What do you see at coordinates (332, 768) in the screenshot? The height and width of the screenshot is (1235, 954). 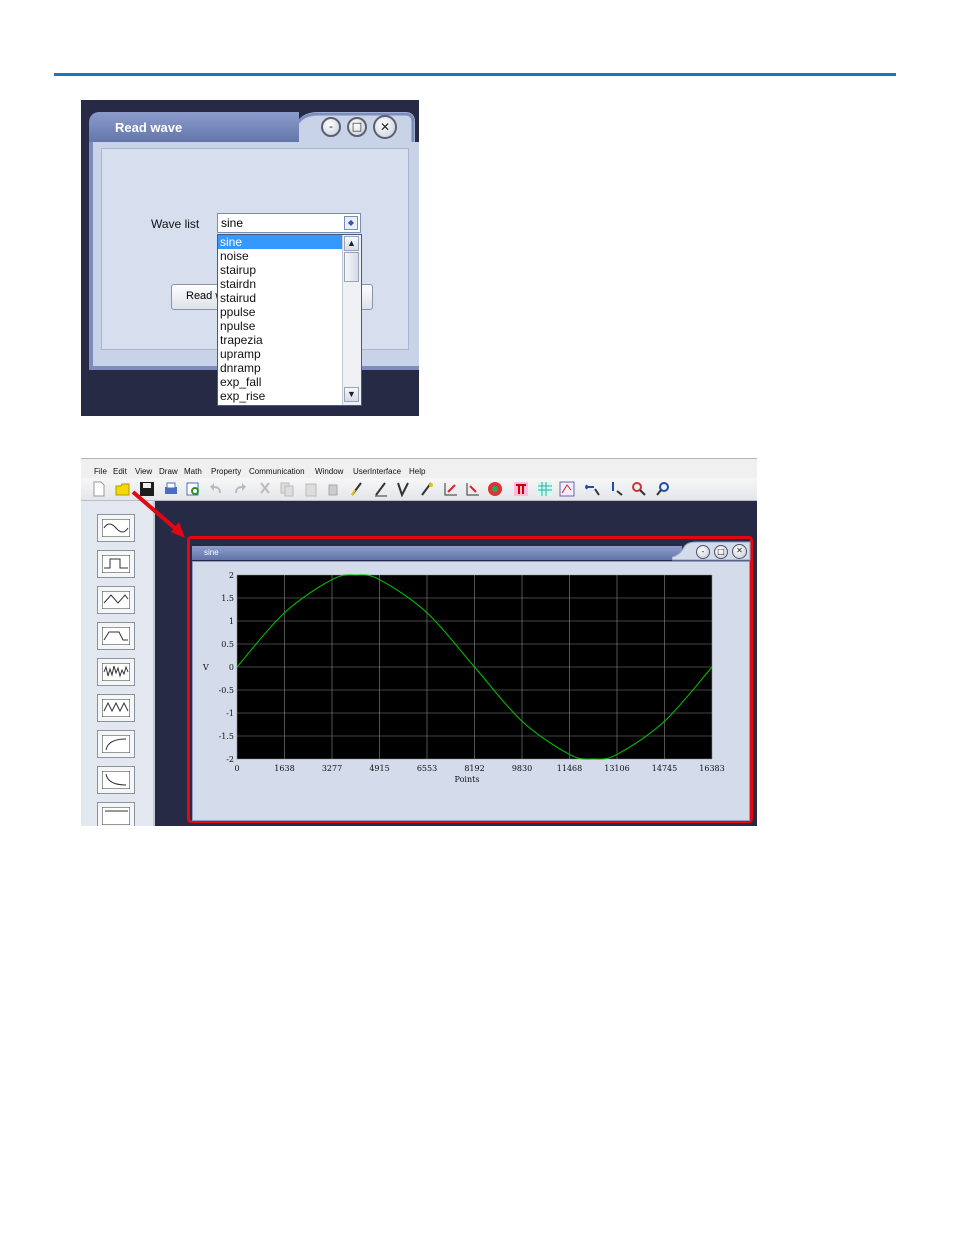 I see `x-tick-label: 3277` at bounding box center [332, 768].